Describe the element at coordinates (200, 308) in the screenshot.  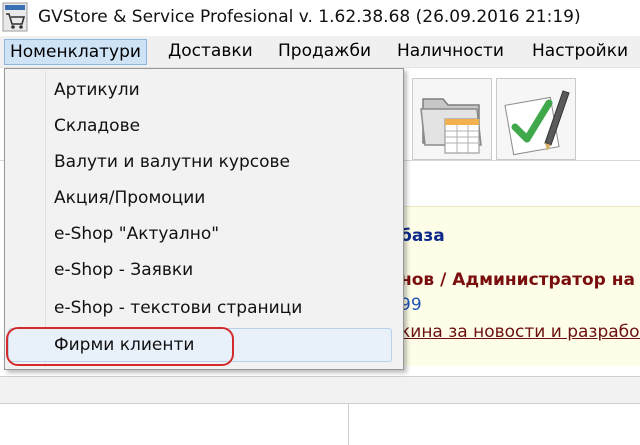
I see `menu-item-eshop-pages: e-Shop - текстови страници` at that location.